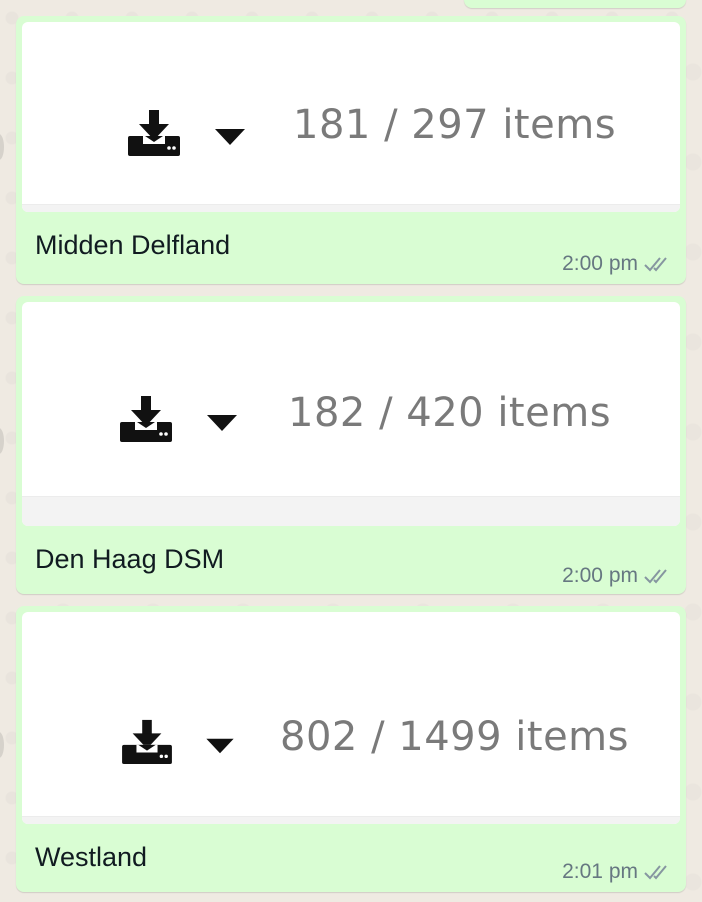 Image resolution: width=702 pixels, height=902 pixels. I want to click on message-caption: Westland, so click(91, 857).